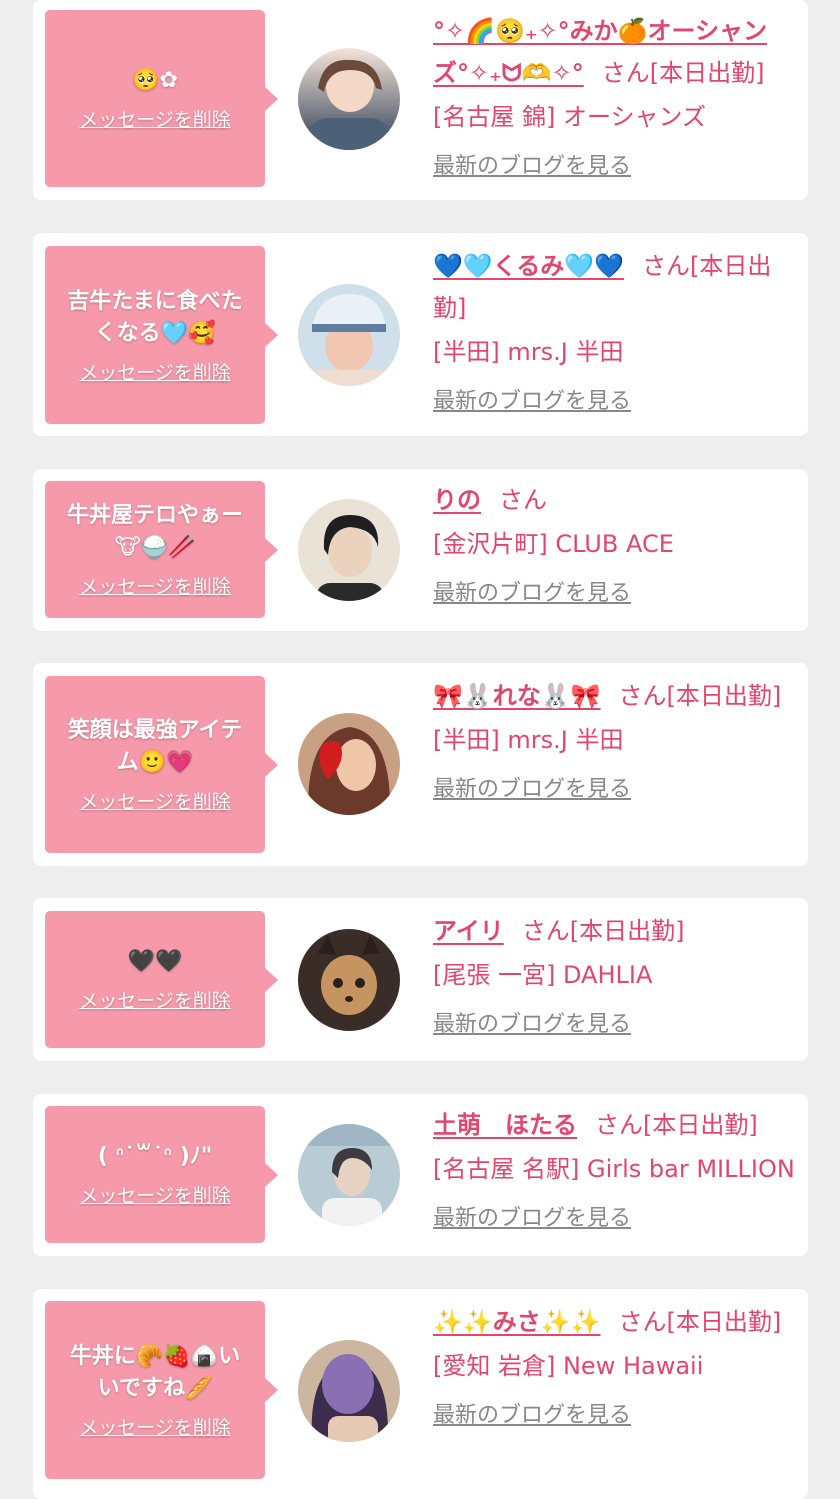 This screenshot has width=840, height=1499. Describe the element at coordinates (155, 961) in the screenshot. I see `message-text: 🖤🖤` at that location.